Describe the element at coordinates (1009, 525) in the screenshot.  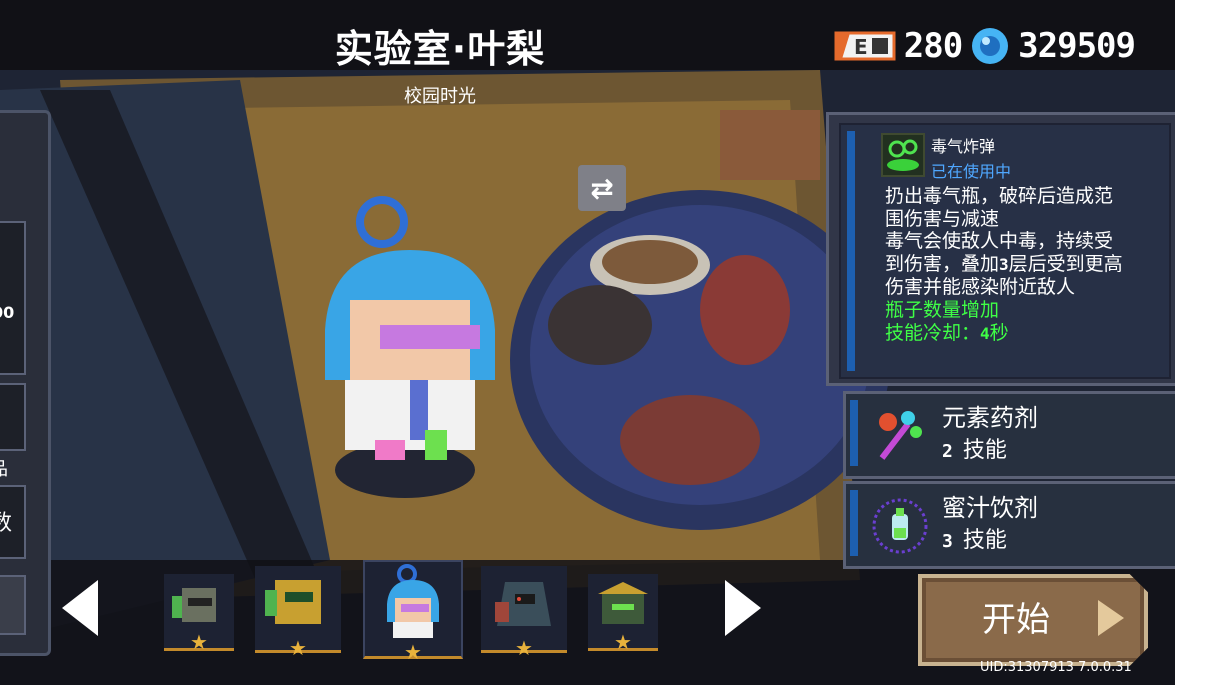
I see `weapon-card-honey-potion: 蜜汁饮剂 3 技能` at that location.